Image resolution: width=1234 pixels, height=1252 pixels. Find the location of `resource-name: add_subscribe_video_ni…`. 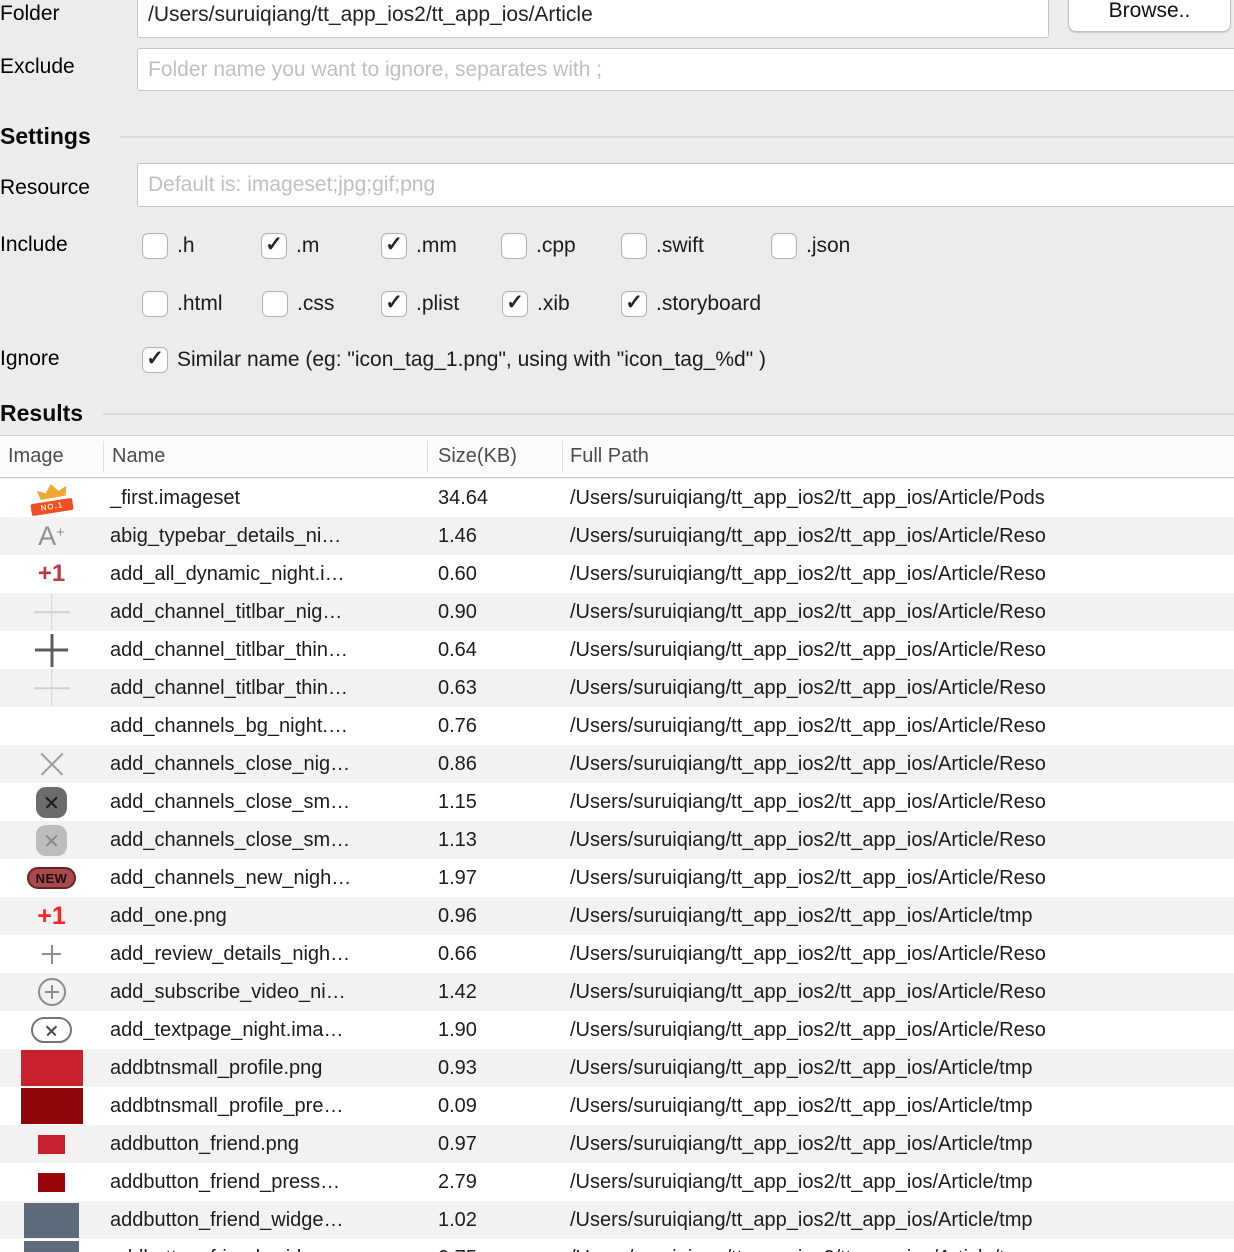

resource-name: add_subscribe_video_ni… is located at coordinates (228, 991).